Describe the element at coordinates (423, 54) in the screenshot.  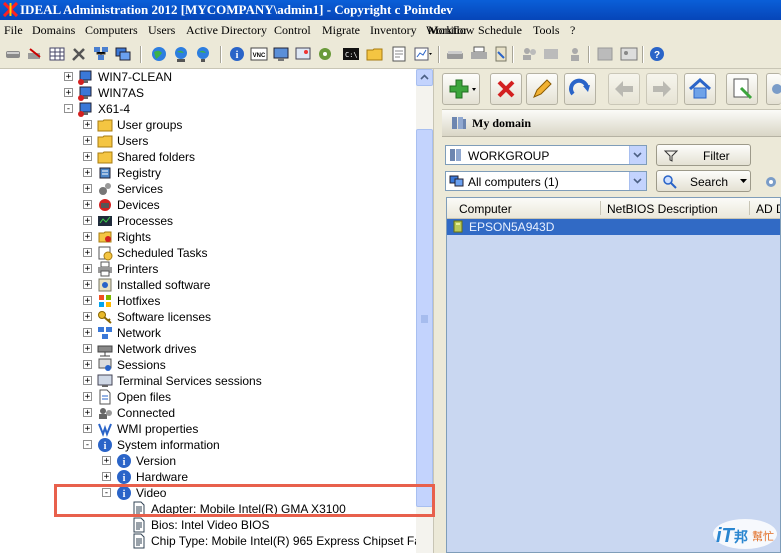
I see `chart-dropdown-icon` at that location.